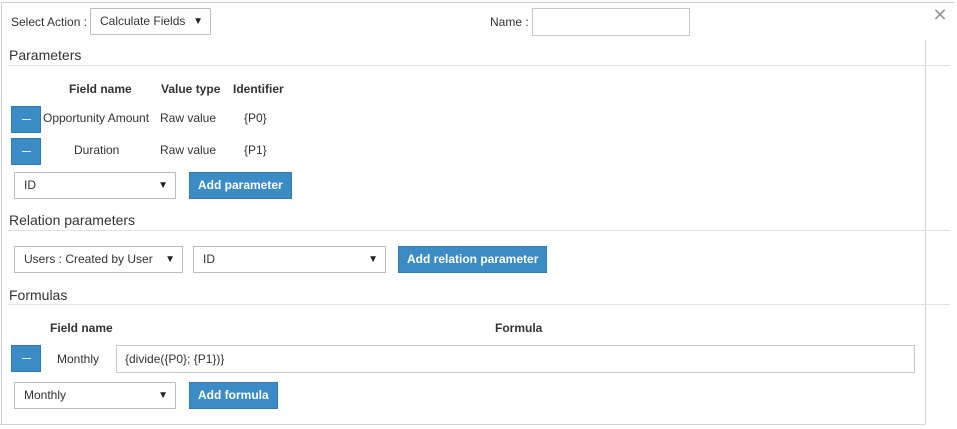 The width and height of the screenshot is (957, 429). Describe the element at coordinates (88, 259) in the screenshot. I see `relation-select-value: Users : Created by User` at that location.